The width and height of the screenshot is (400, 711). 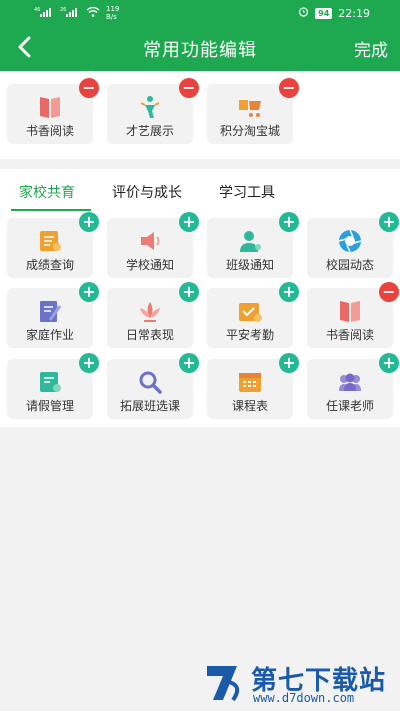 I want to click on calendar-grid-icon, so click(x=250, y=382).